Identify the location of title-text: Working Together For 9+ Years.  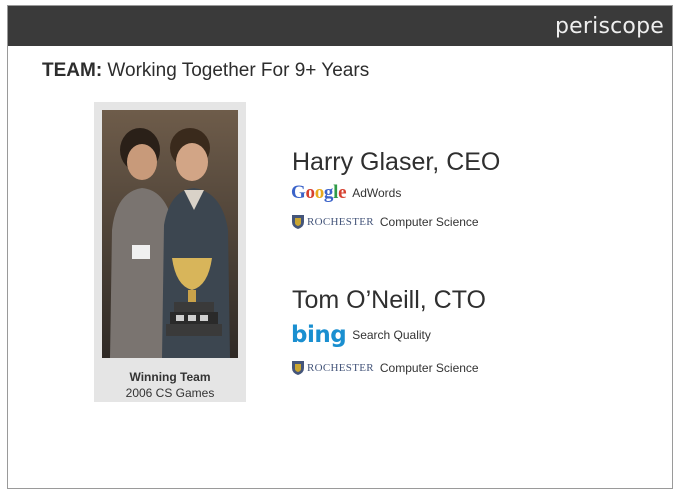
(236, 70).